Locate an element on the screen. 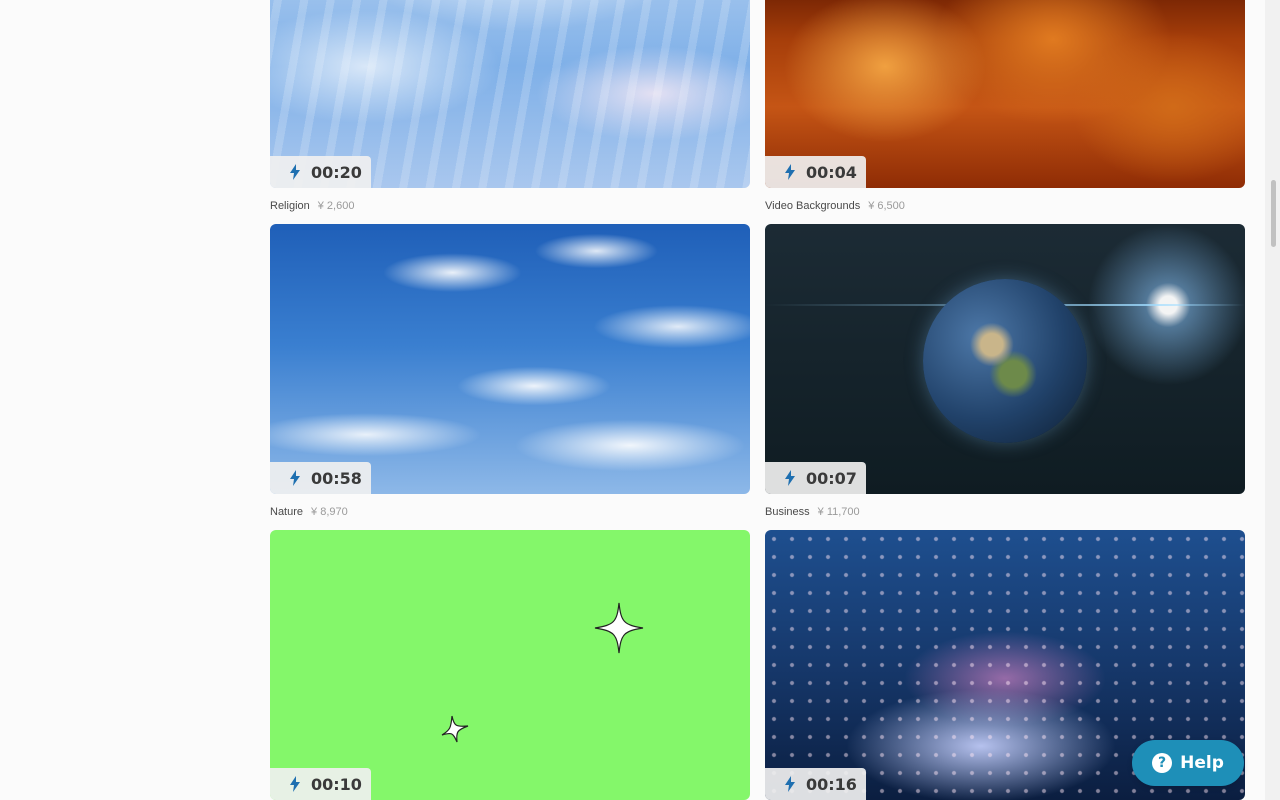  vertical-scrollbar is located at coordinates (1272, 400).